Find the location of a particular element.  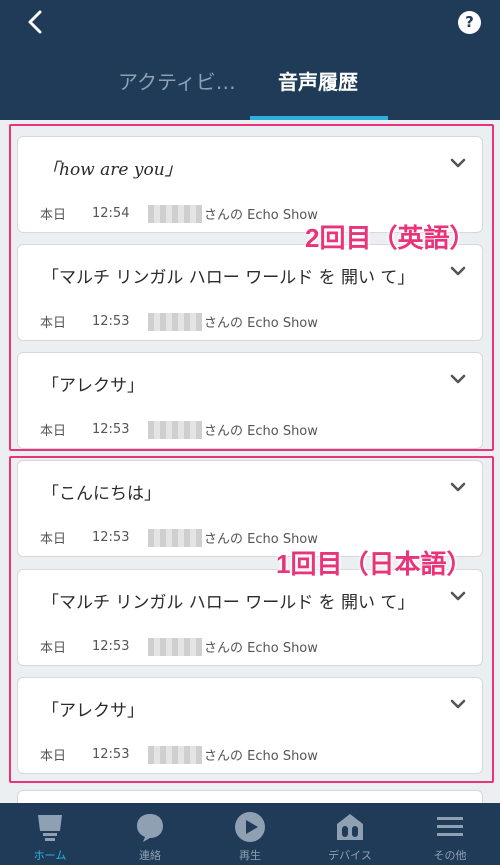

nav-home-label: ホーム is located at coordinates (50, 855).